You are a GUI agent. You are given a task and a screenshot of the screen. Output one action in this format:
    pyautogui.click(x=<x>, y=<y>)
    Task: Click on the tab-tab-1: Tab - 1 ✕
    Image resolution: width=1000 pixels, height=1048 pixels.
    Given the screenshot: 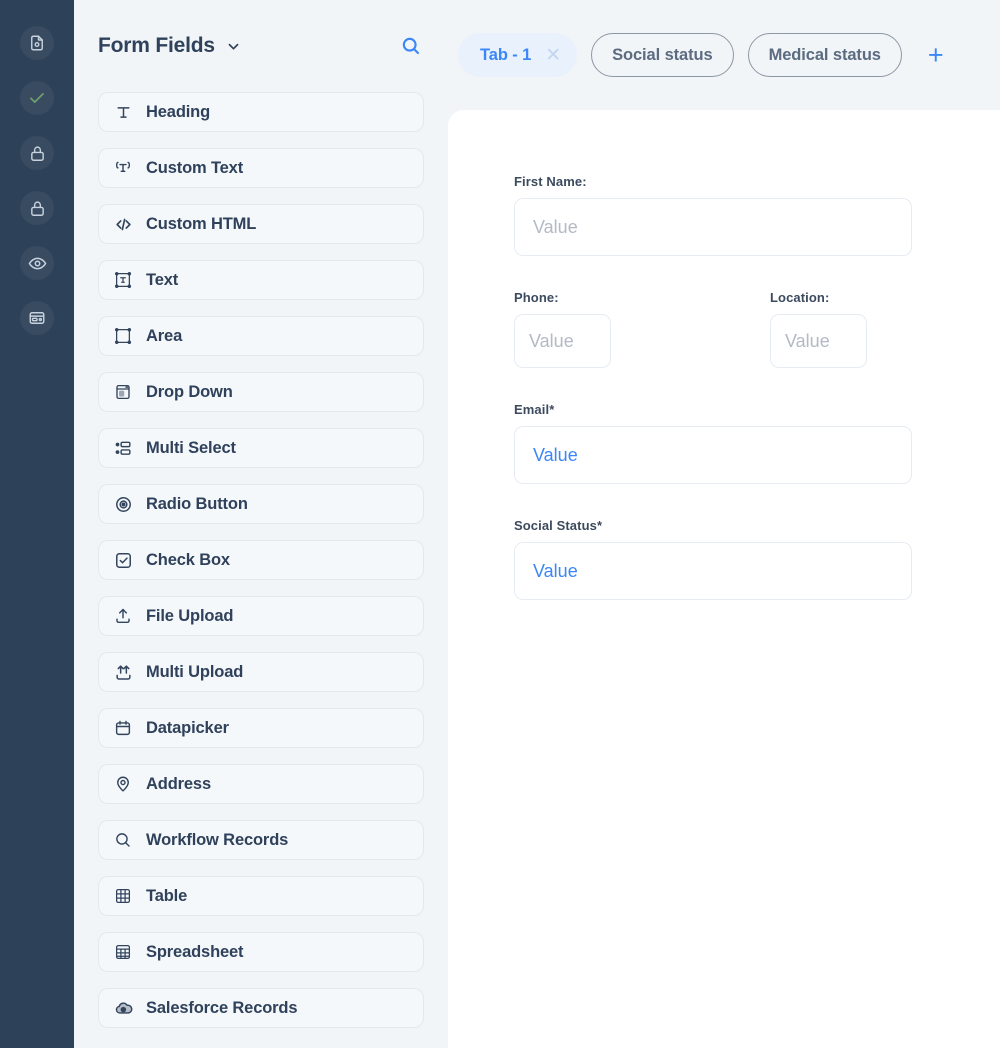 What is the action you would take?
    pyautogui.click(x=518, y=55)
    